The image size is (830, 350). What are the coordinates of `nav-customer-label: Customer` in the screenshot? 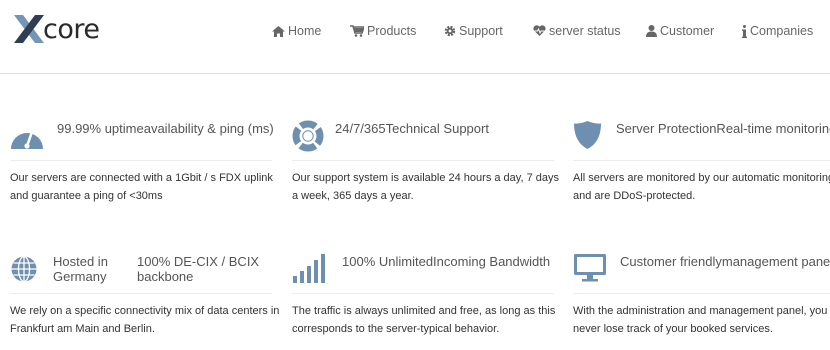 It's located at (687, 31).